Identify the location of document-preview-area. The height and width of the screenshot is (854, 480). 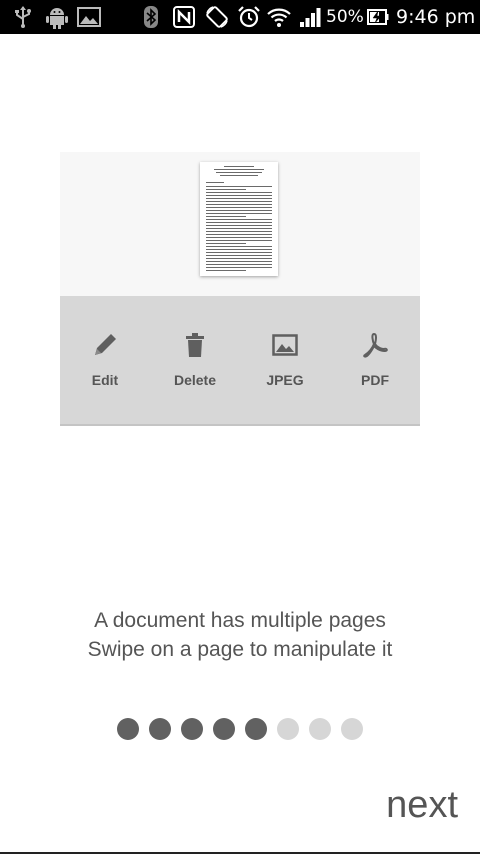
(240, 224).